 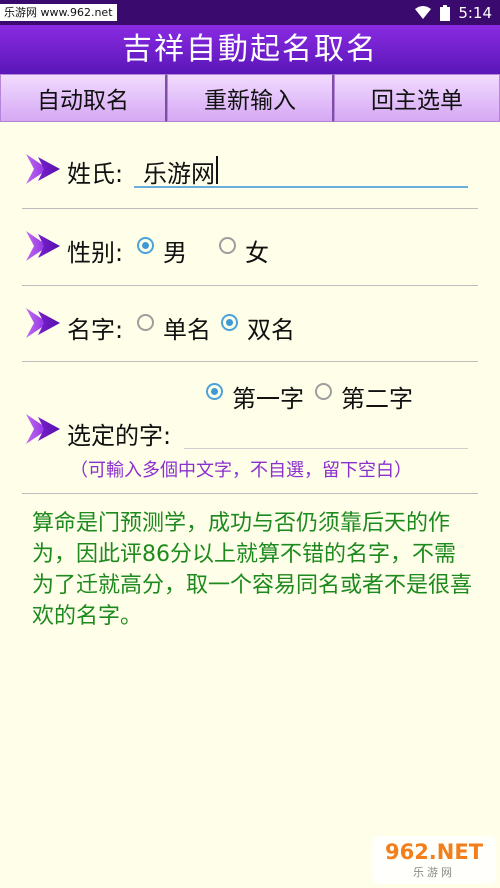 I want to click on status-site-label: 乐游网 www.962.net, so click(x=58, y=12).